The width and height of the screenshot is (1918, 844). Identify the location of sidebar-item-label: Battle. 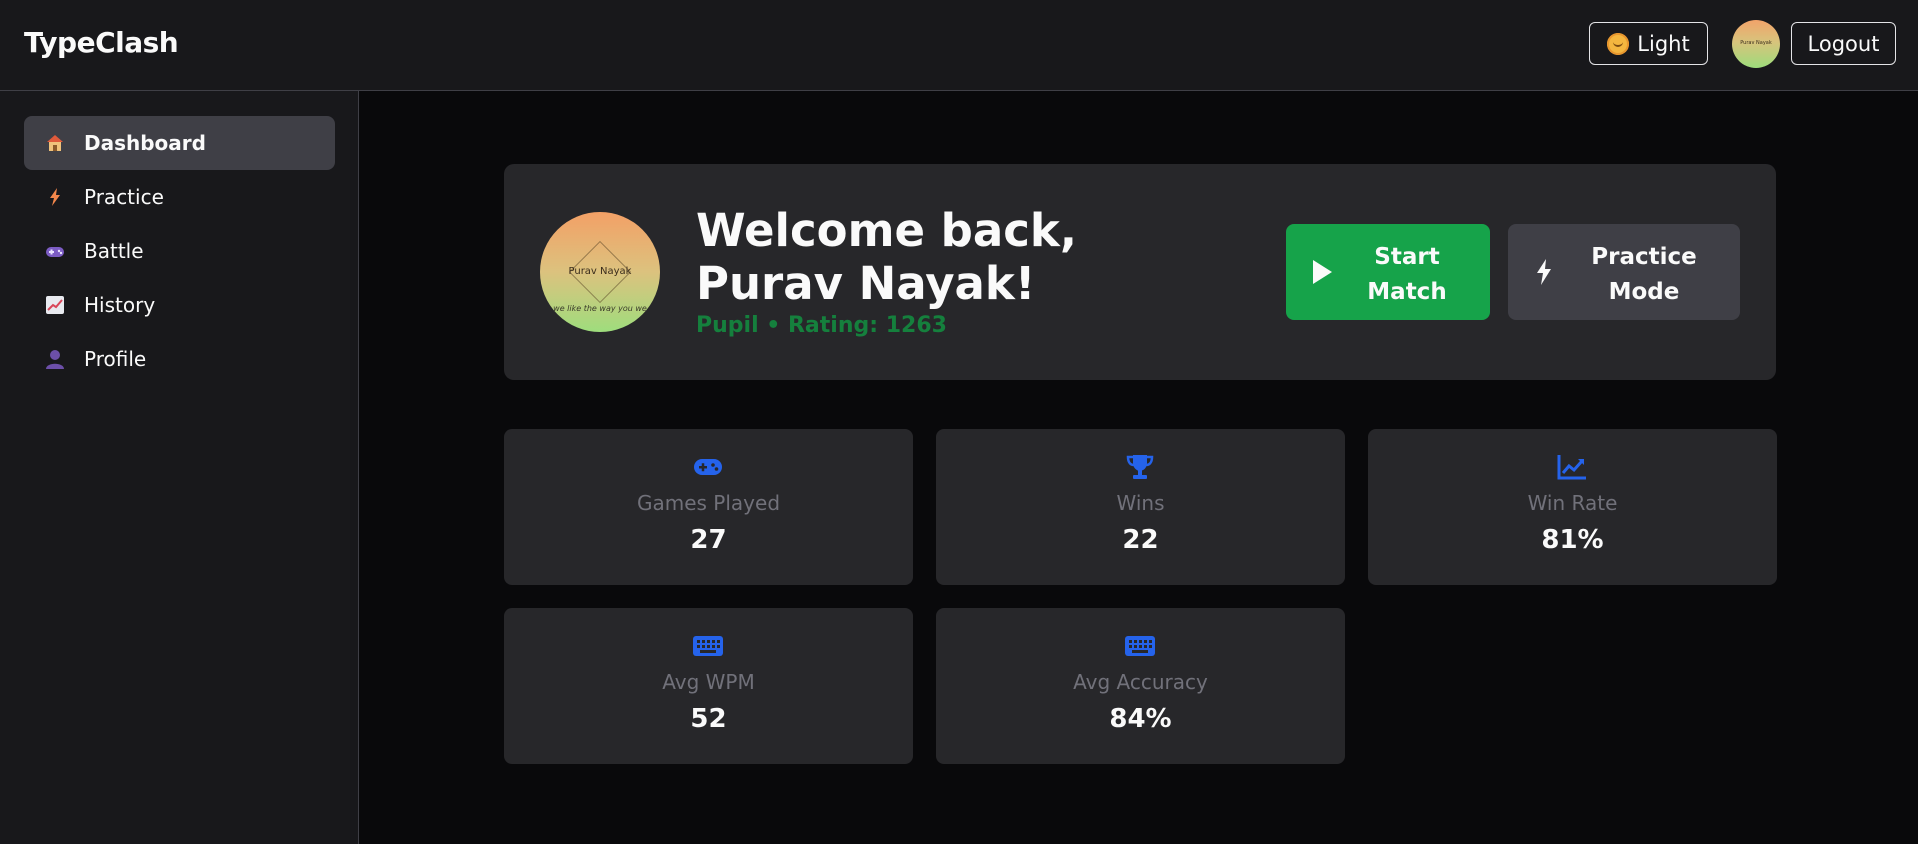
(114, 251).